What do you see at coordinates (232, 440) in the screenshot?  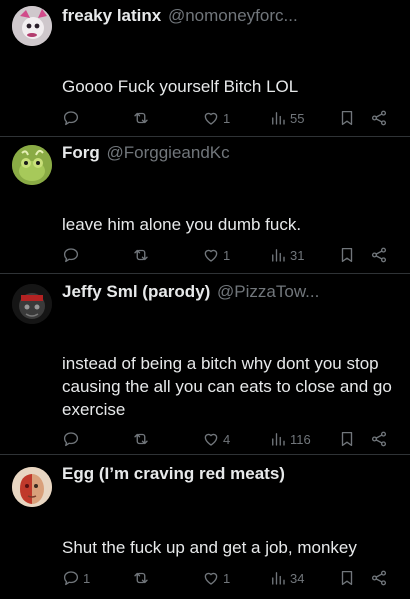 I see `action-bar: 4 116` at bounding box center [232, 440].